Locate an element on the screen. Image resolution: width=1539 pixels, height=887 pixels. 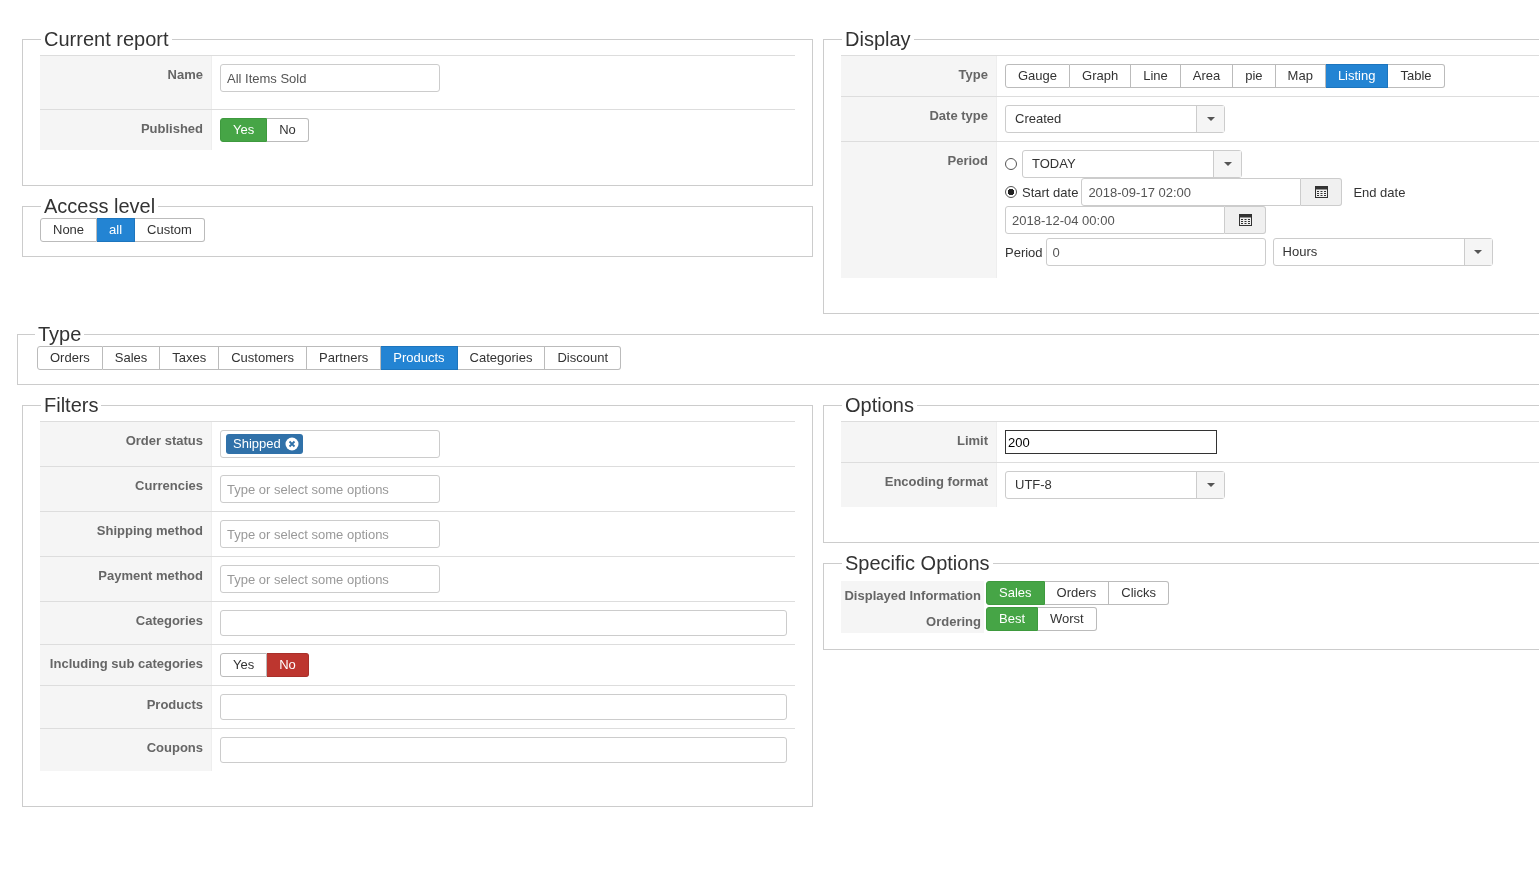
field-label: Payment method is located at coordinates (126, 579).